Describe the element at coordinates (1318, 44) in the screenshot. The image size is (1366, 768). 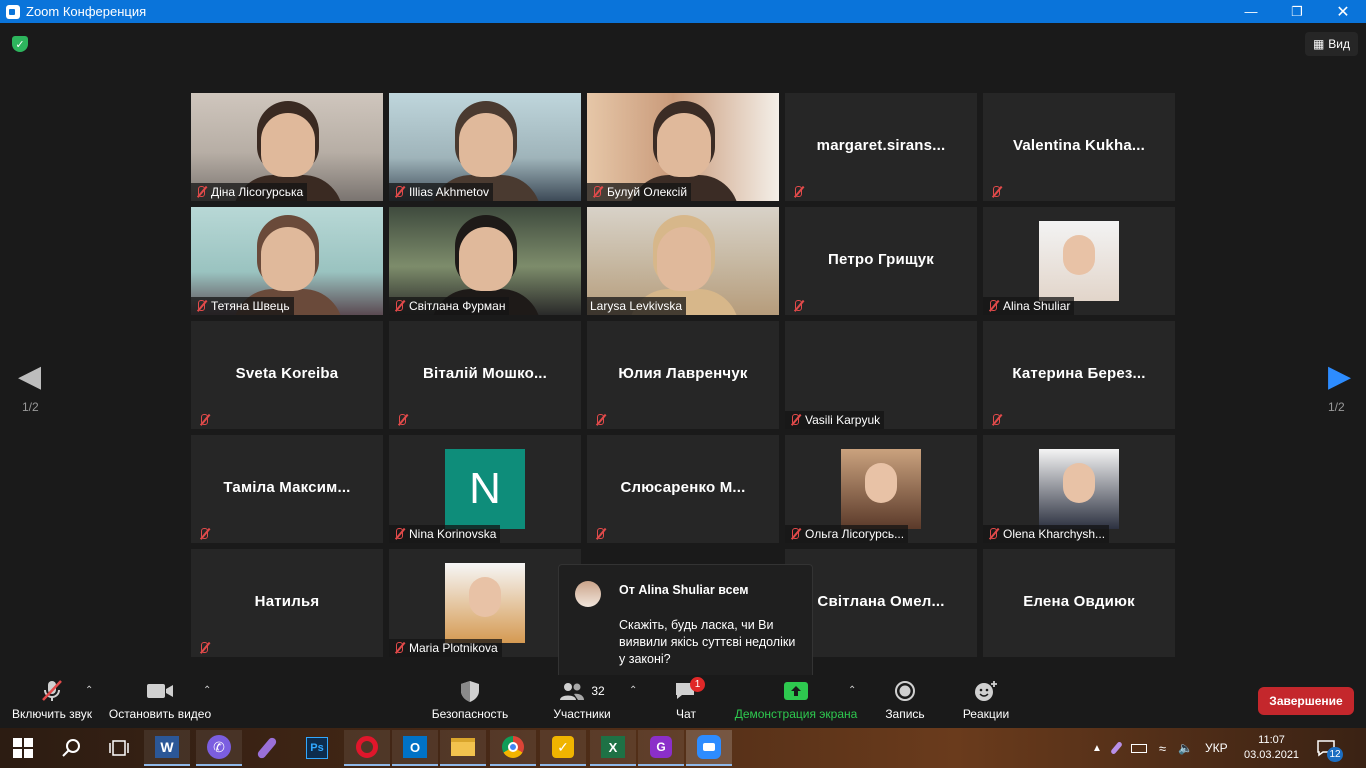
I see `grid-icon: ▦` at that location.